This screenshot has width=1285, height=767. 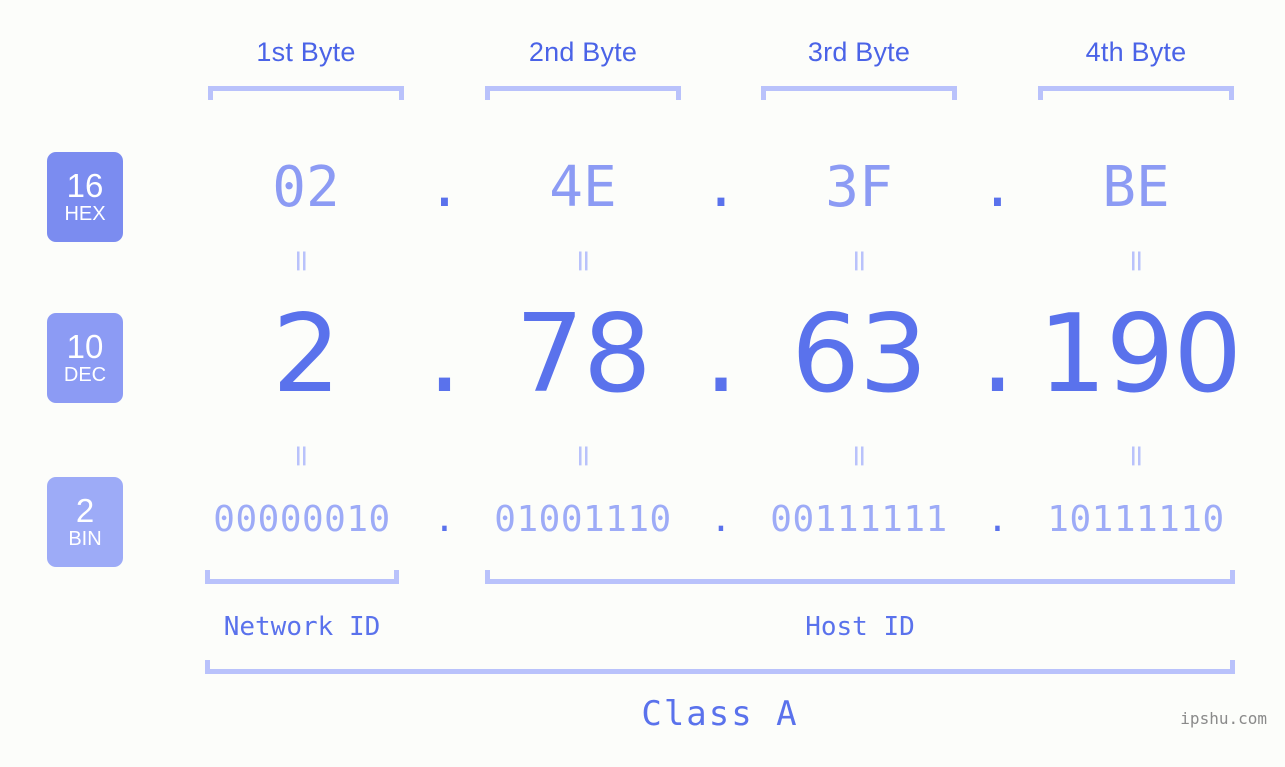 What do you see at coordinates (1136, 456) in the screenshot?
I see `equals-mark-dec-bin-4: =` at bounding box center [1136, 456].